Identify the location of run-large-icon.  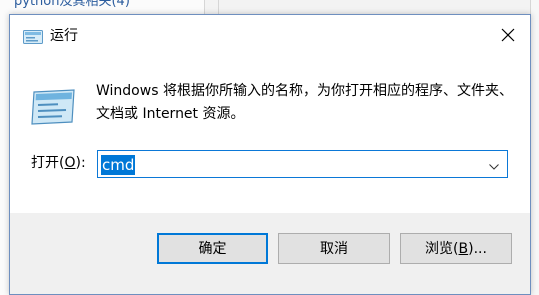
(53, 106).